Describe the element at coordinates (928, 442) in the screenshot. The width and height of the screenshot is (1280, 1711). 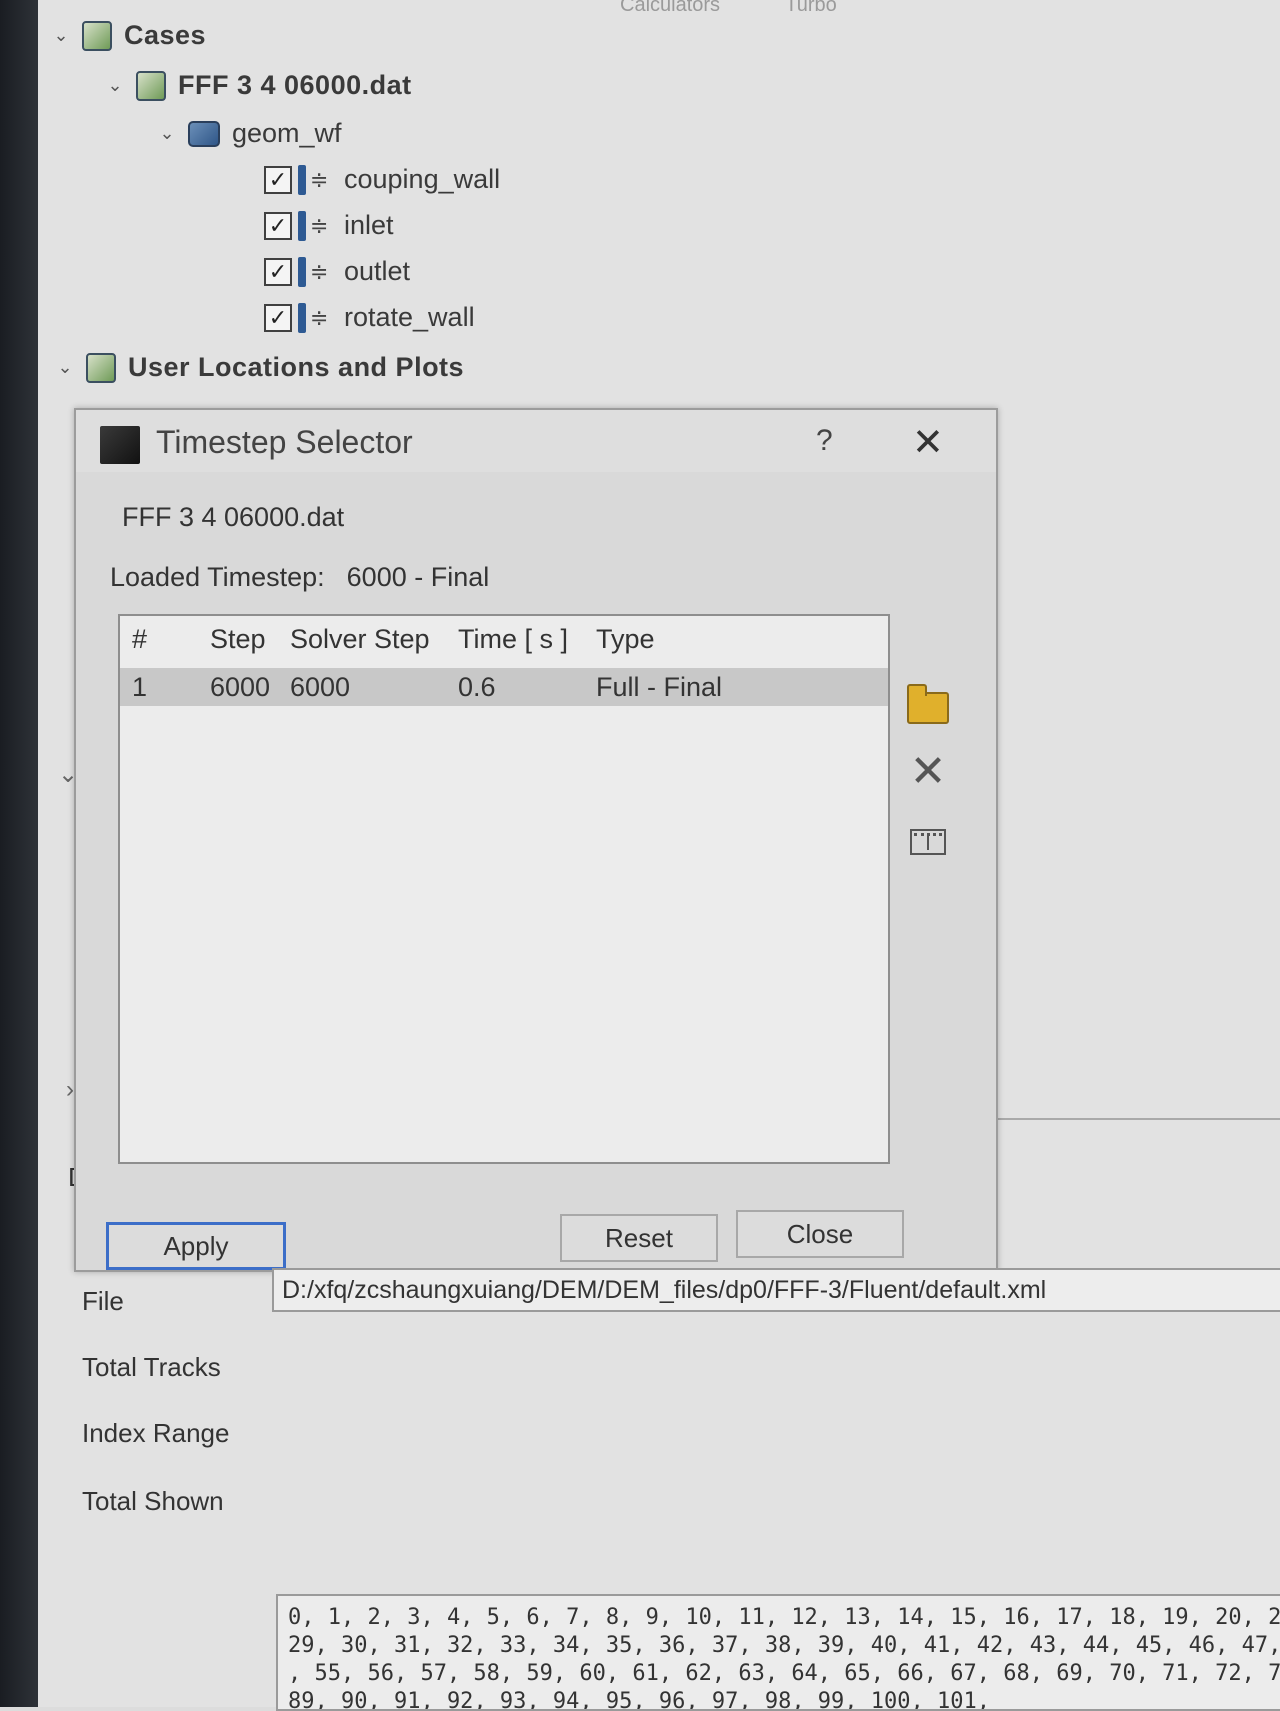
I see `close-icon: ✕` at that location.